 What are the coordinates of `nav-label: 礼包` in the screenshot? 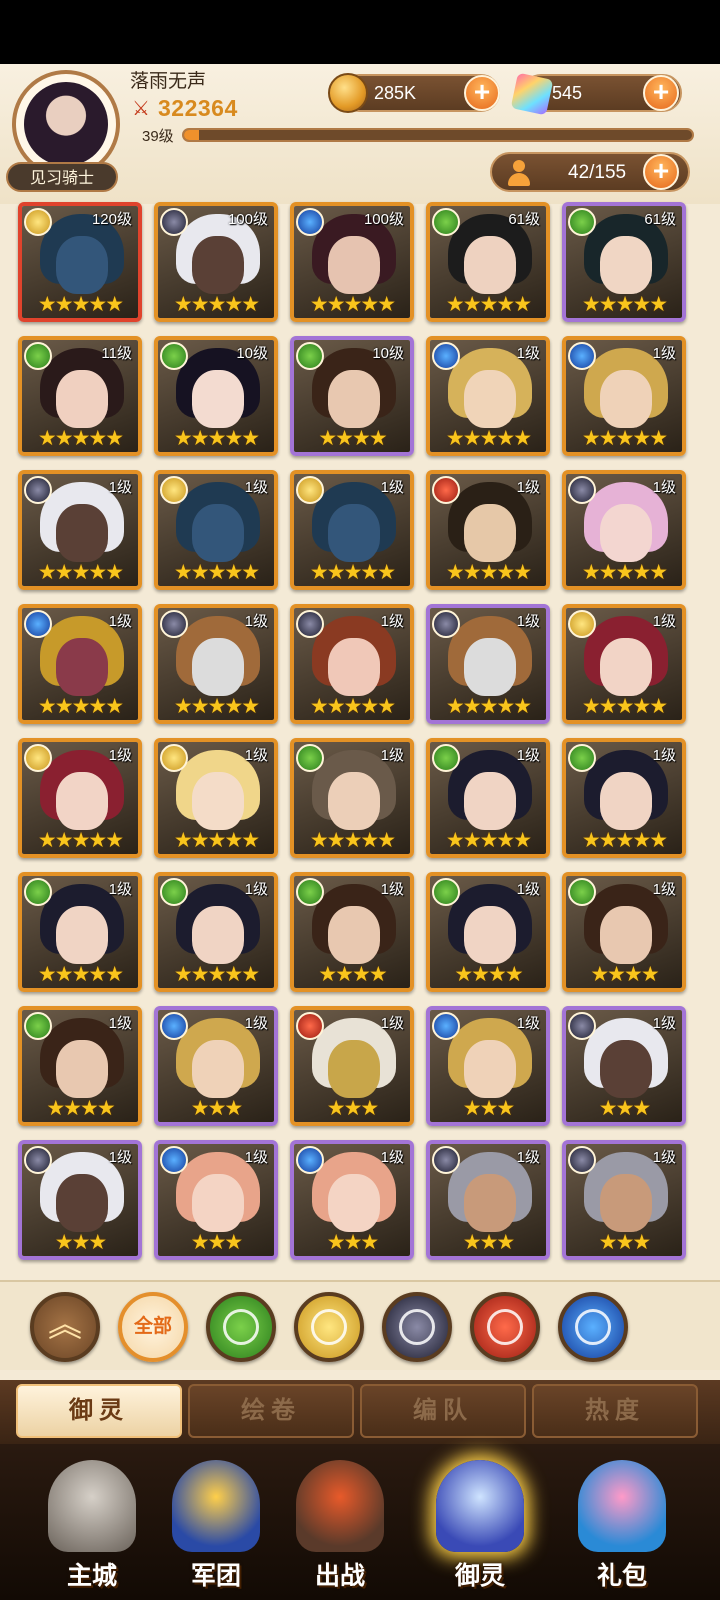 It's located at (621, 1576).